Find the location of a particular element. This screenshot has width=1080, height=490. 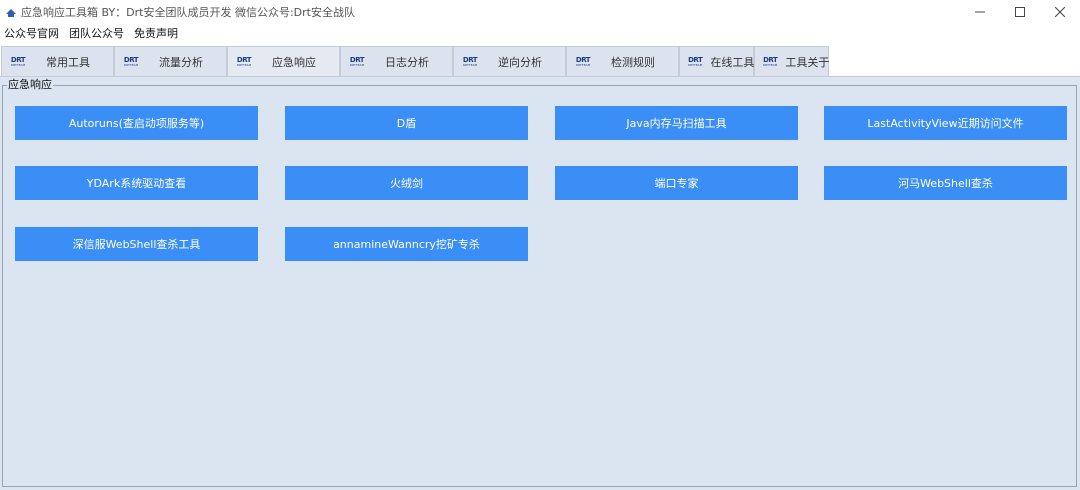

group-title: 应急响应 is located at coordinates (30, 84).